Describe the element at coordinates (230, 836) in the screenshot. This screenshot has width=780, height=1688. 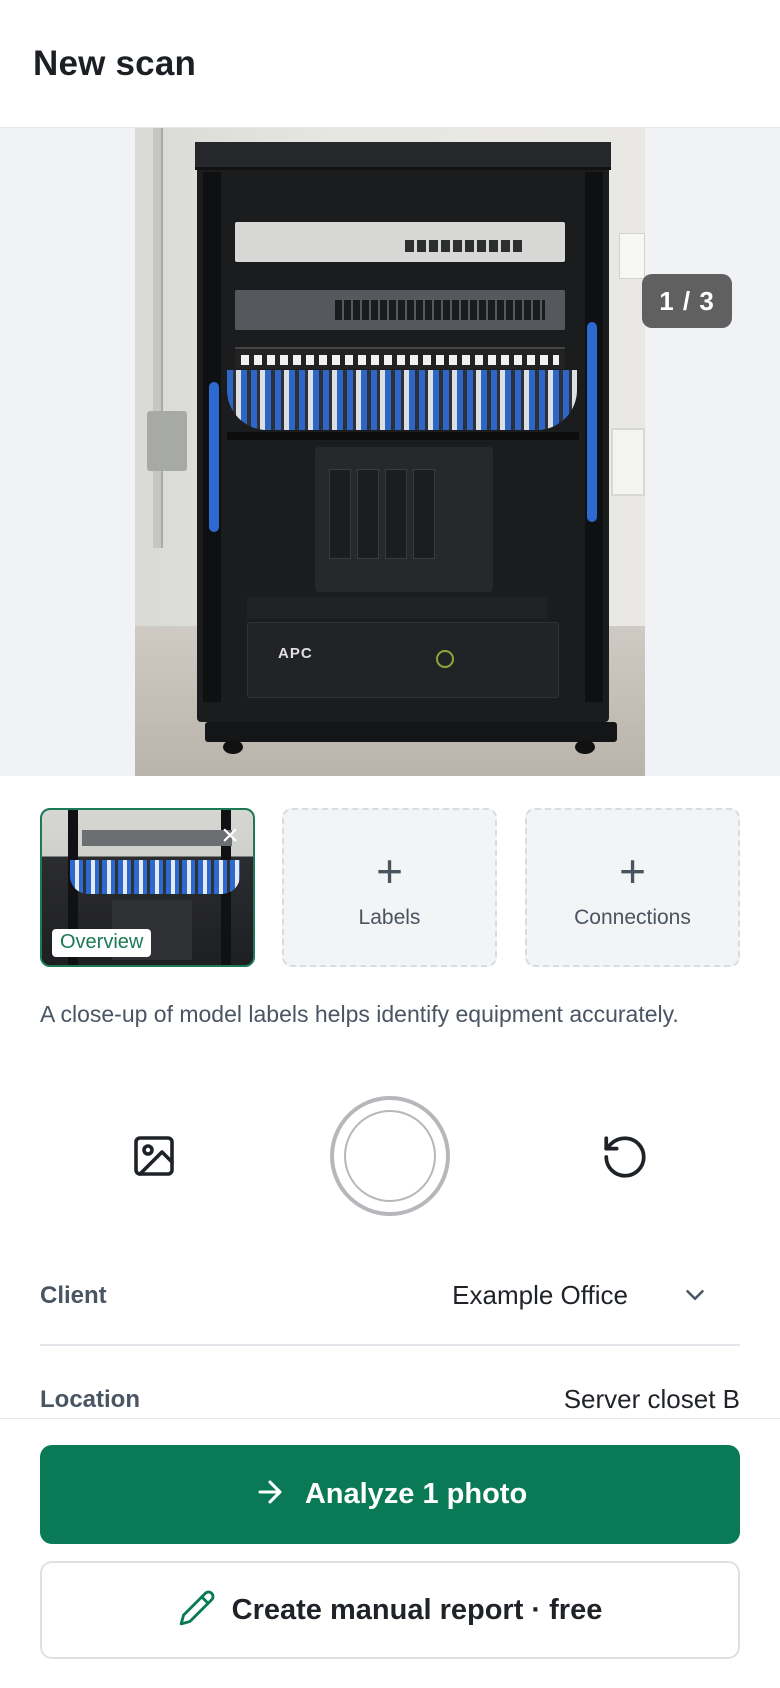
I see `remove-photo-icon: ×` at that location.